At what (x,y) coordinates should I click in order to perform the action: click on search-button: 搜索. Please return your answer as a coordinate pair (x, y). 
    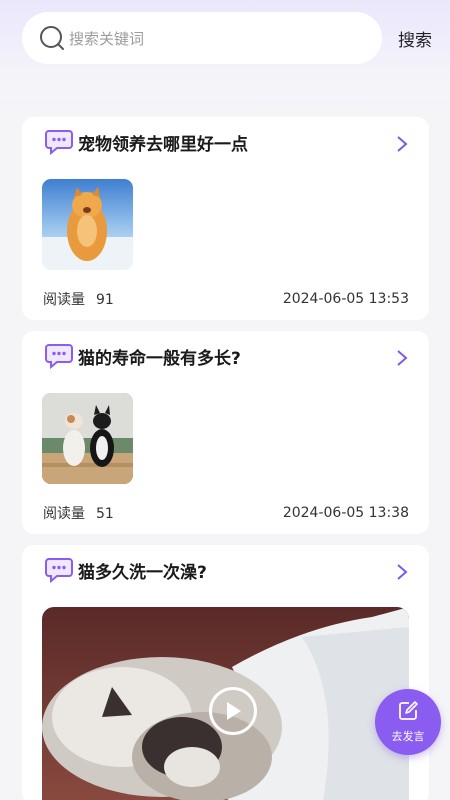
    Looking at the image, I should click on (415, 38).